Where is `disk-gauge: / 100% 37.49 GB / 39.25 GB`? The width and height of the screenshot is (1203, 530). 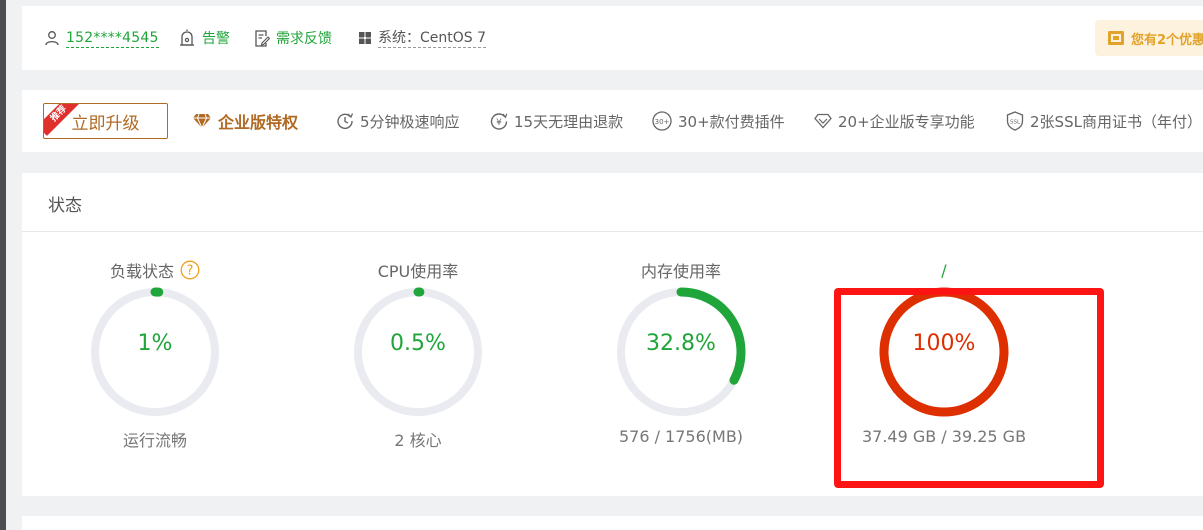 disk-gauge: / 100% 37.49 GB / 39.25 GB is located at coordinates (944, 359).